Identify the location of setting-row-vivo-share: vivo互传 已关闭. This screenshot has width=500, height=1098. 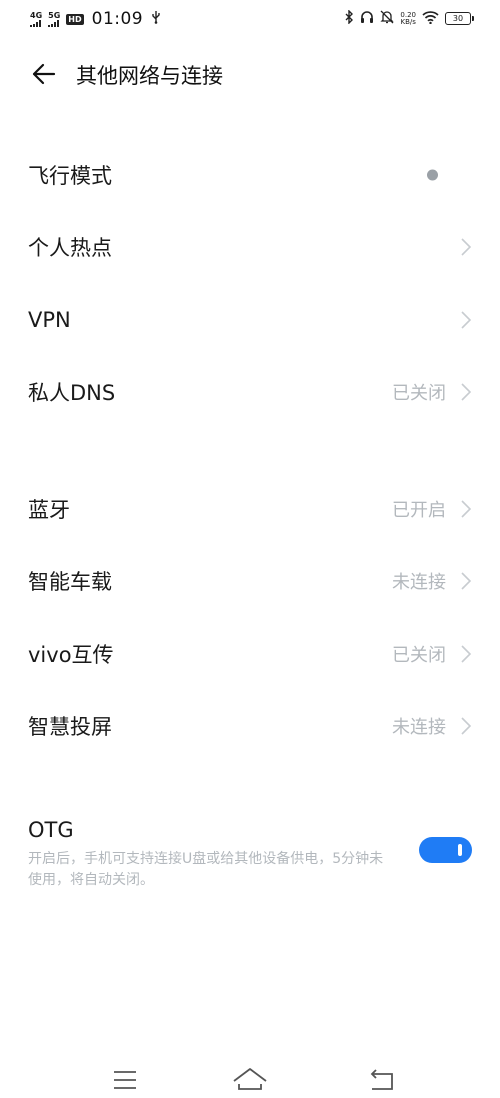
(250, 654).